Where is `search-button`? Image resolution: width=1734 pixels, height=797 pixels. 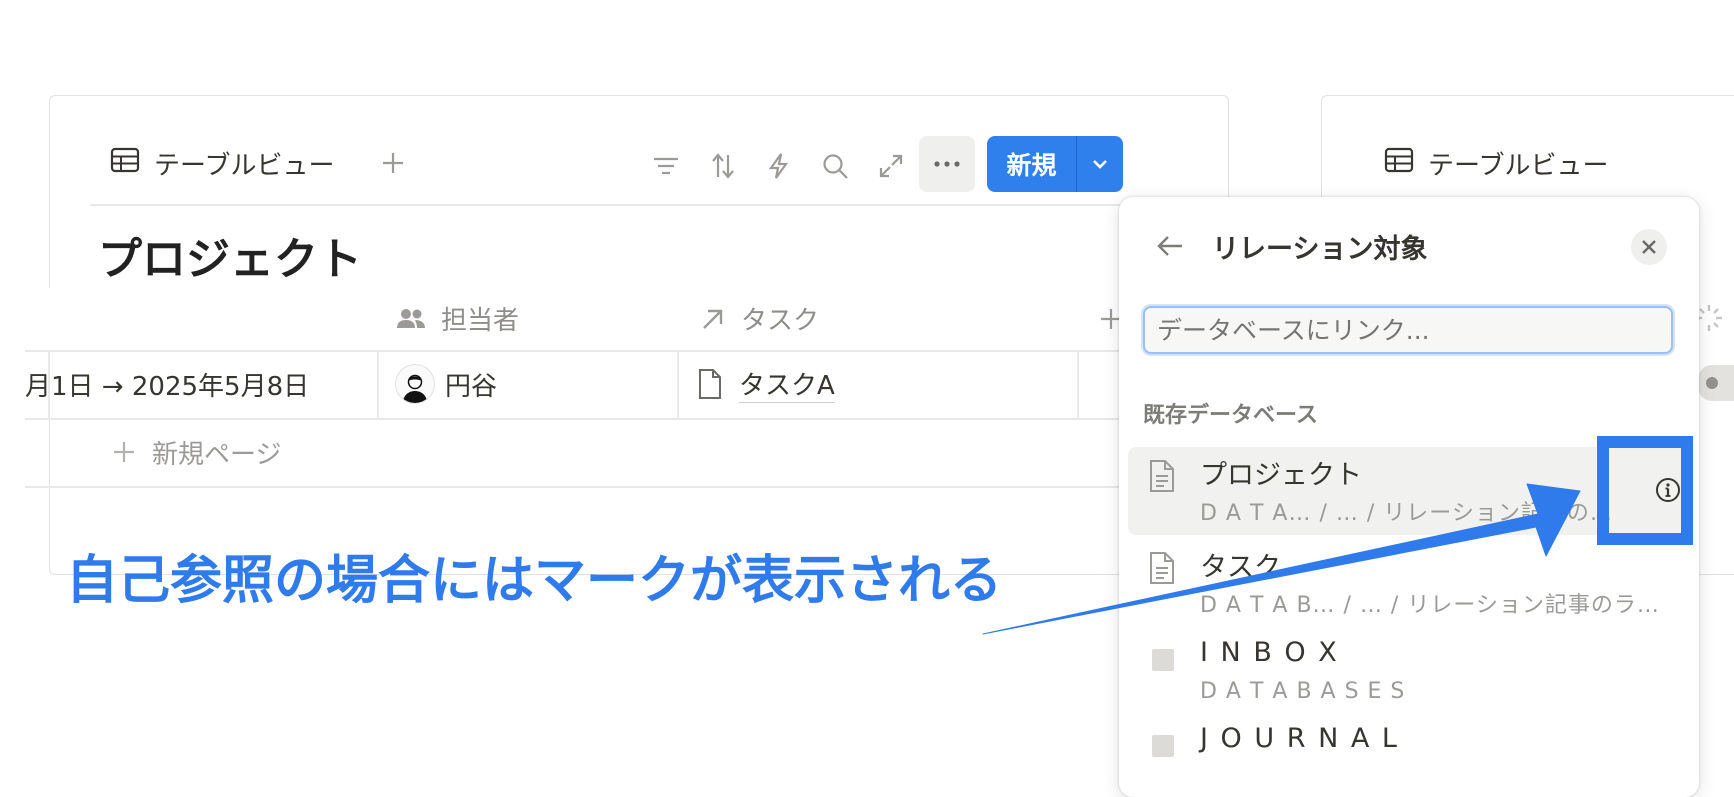
search-button is located at coordinates (835, 166).